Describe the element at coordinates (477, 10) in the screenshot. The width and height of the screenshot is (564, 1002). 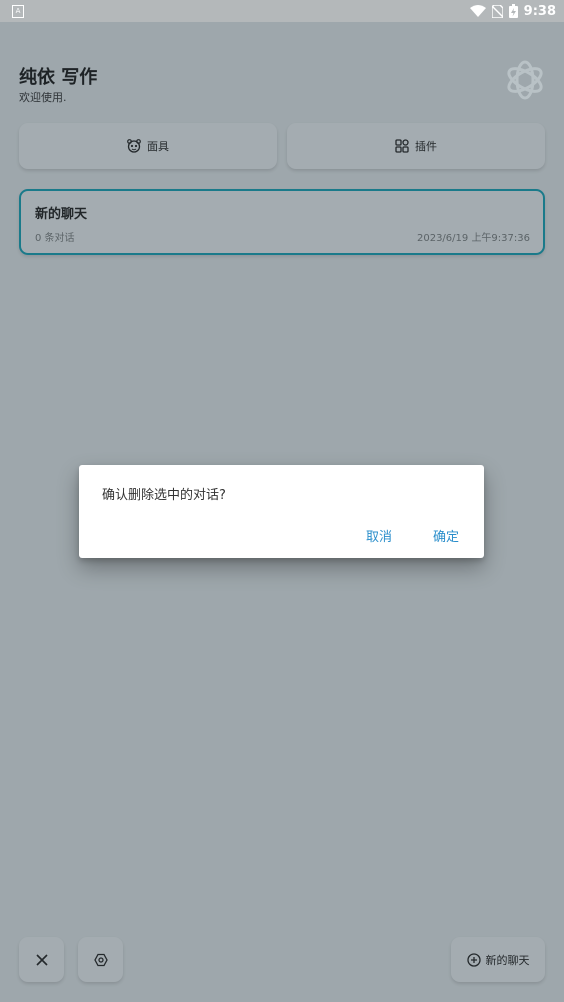
I see `wifi-icon` at that location.